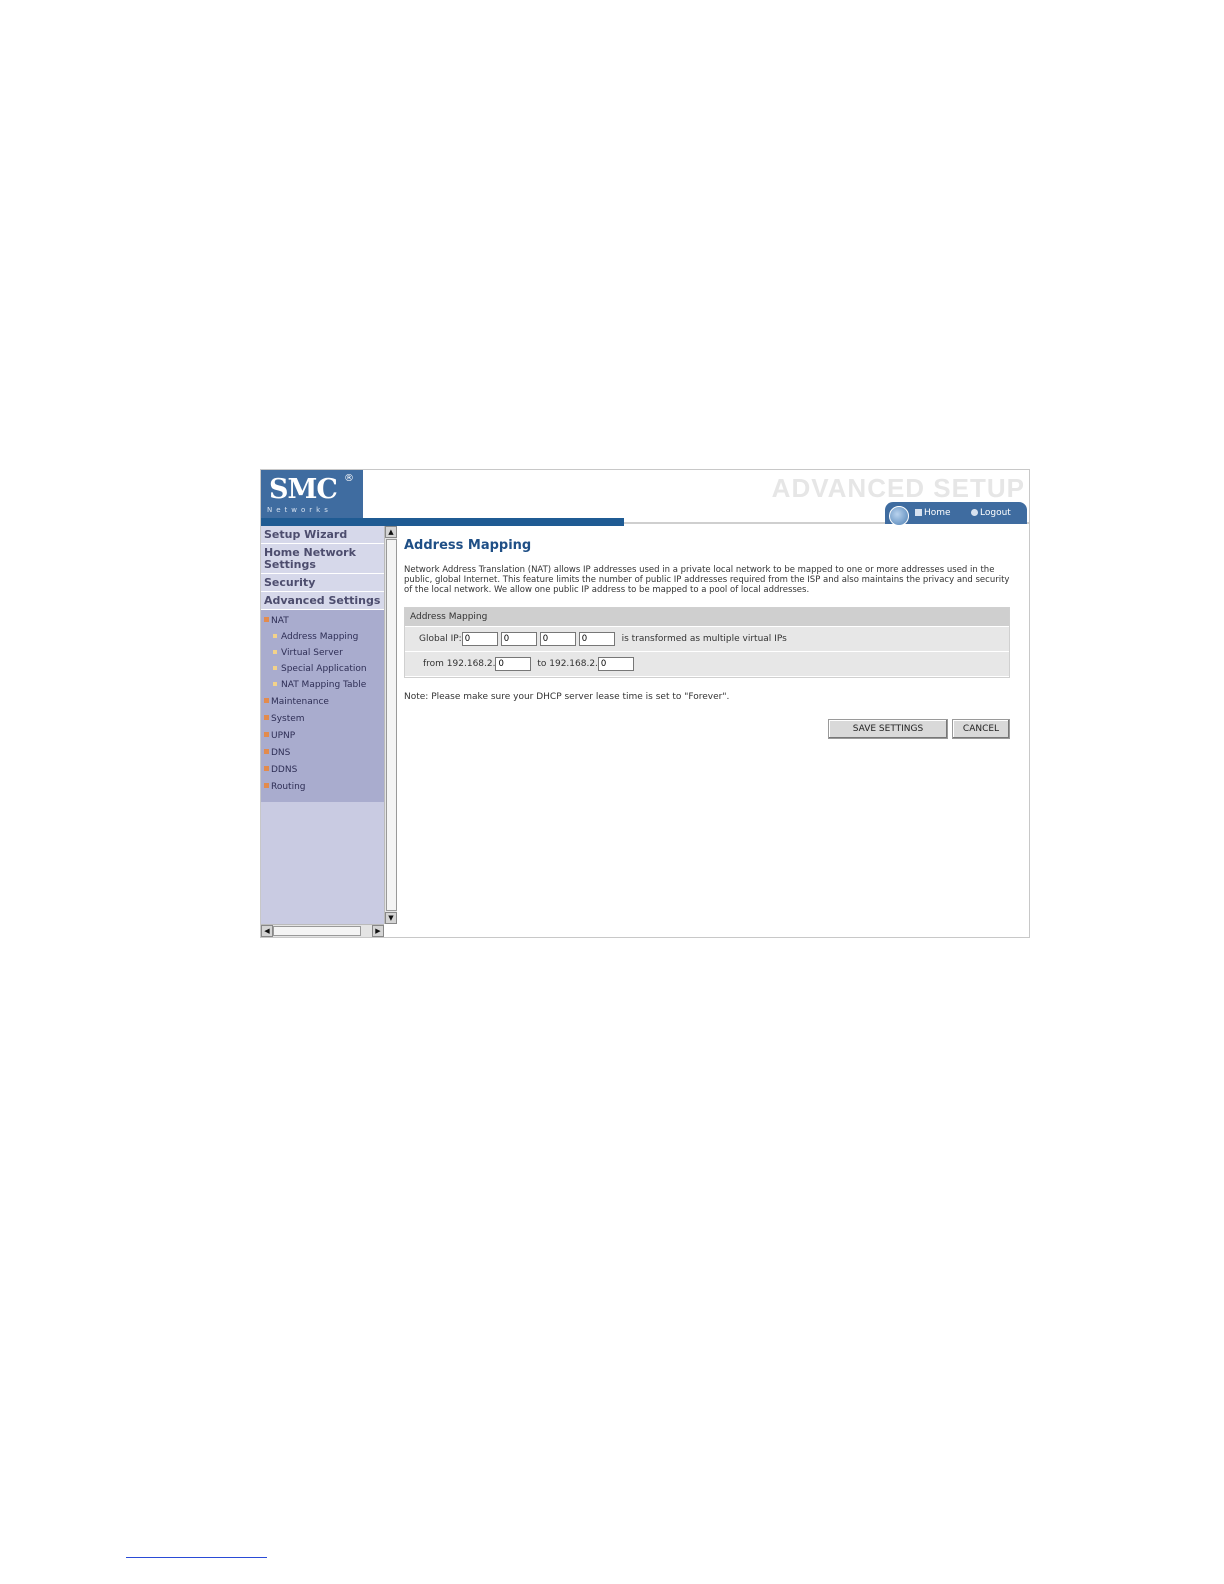  I want to click on sidebar-item-routing: Routing, so click(322, 787).